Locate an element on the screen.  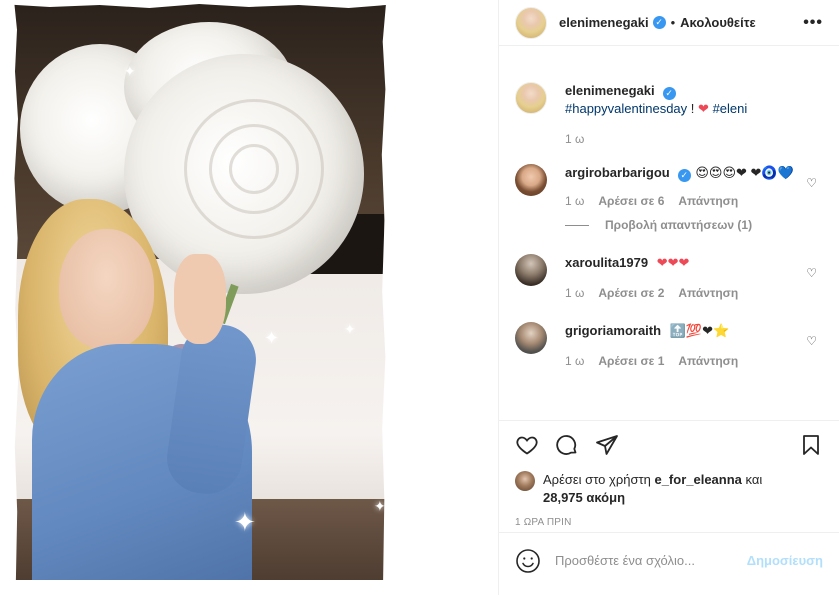
post-comment-button: Δημοσίευση is located at coordinates (785, 560).